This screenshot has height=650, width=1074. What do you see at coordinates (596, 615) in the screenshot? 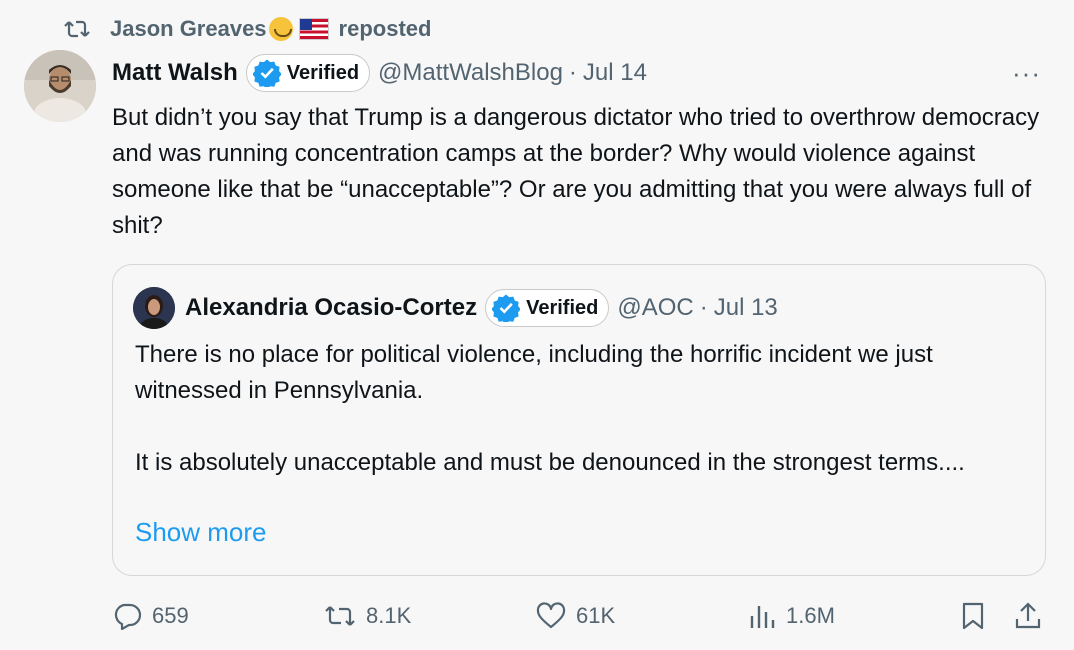
I see `like-count: 61K` at bounding box center [596, 615].